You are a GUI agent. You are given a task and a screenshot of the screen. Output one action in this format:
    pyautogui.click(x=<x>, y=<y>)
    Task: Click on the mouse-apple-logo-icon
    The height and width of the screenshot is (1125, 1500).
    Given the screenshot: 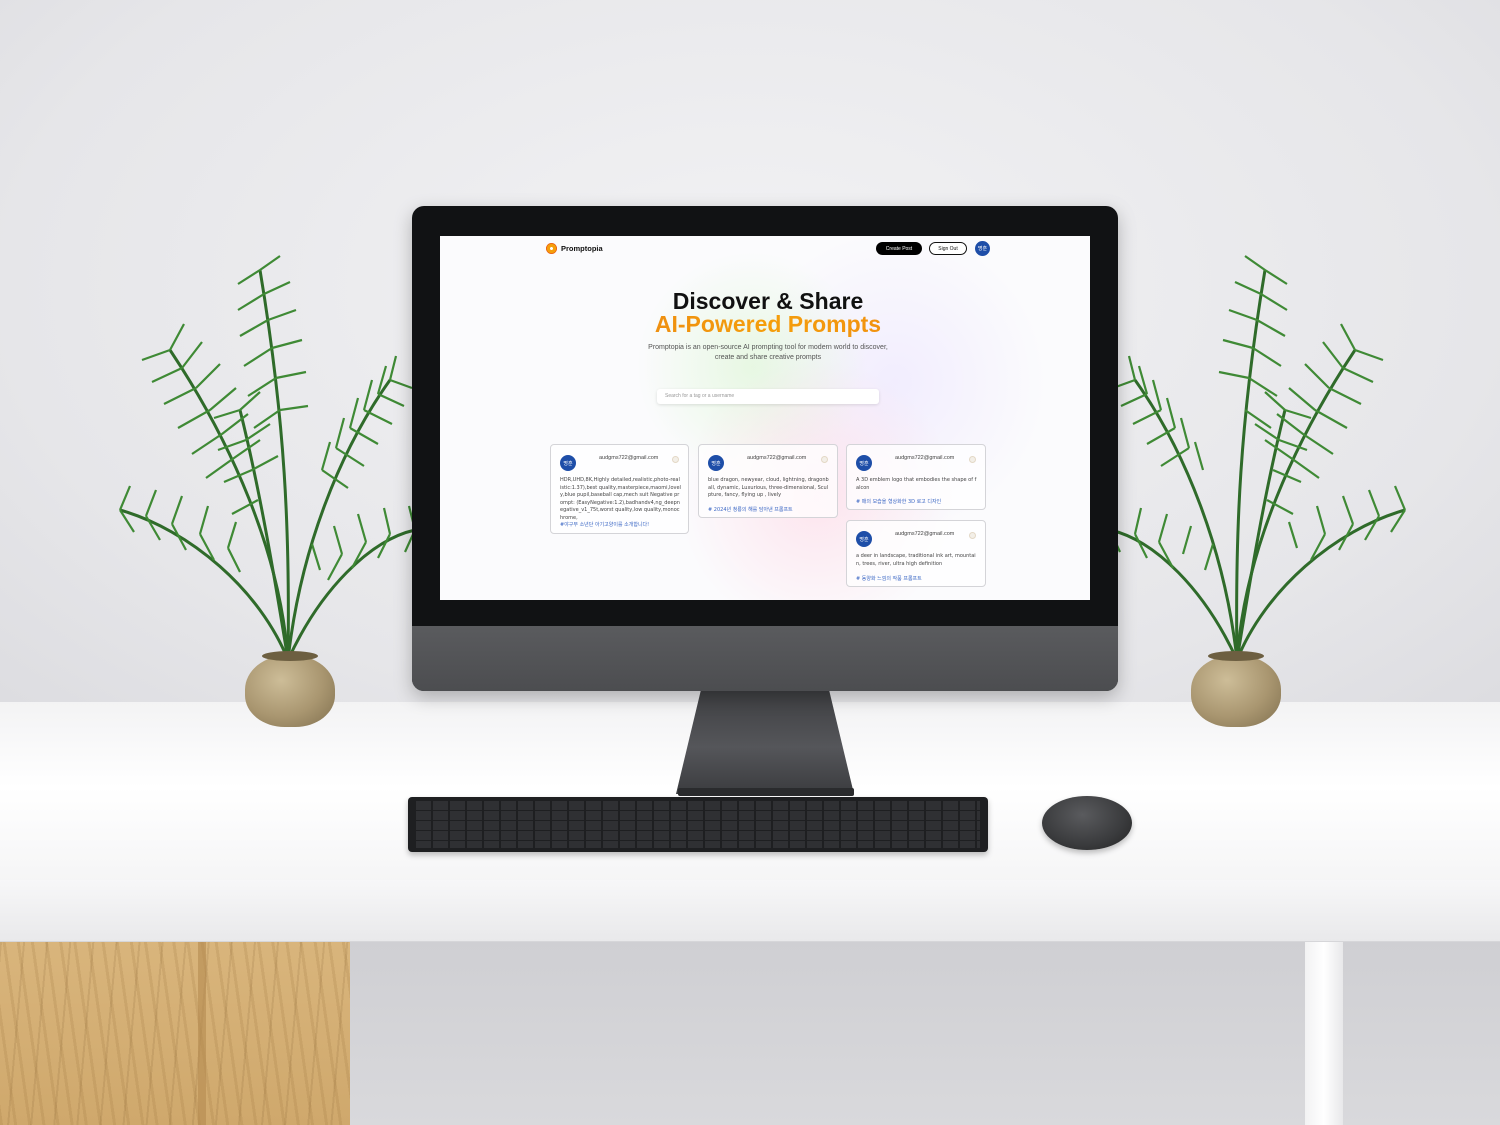 What is the action you would take?
    pyautogui.click(x=1088, y=815)
    